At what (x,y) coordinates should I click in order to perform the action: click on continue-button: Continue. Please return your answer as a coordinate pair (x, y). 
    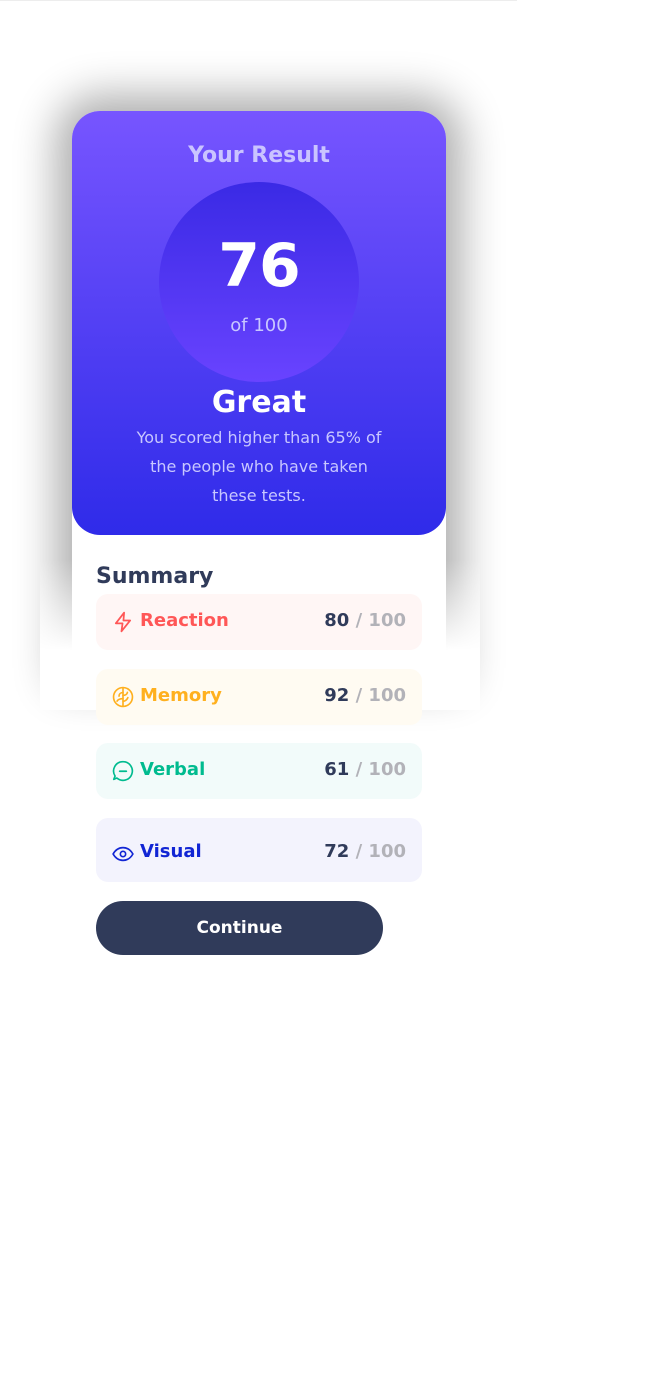
    Looking at the image, I should click on (239, 928).